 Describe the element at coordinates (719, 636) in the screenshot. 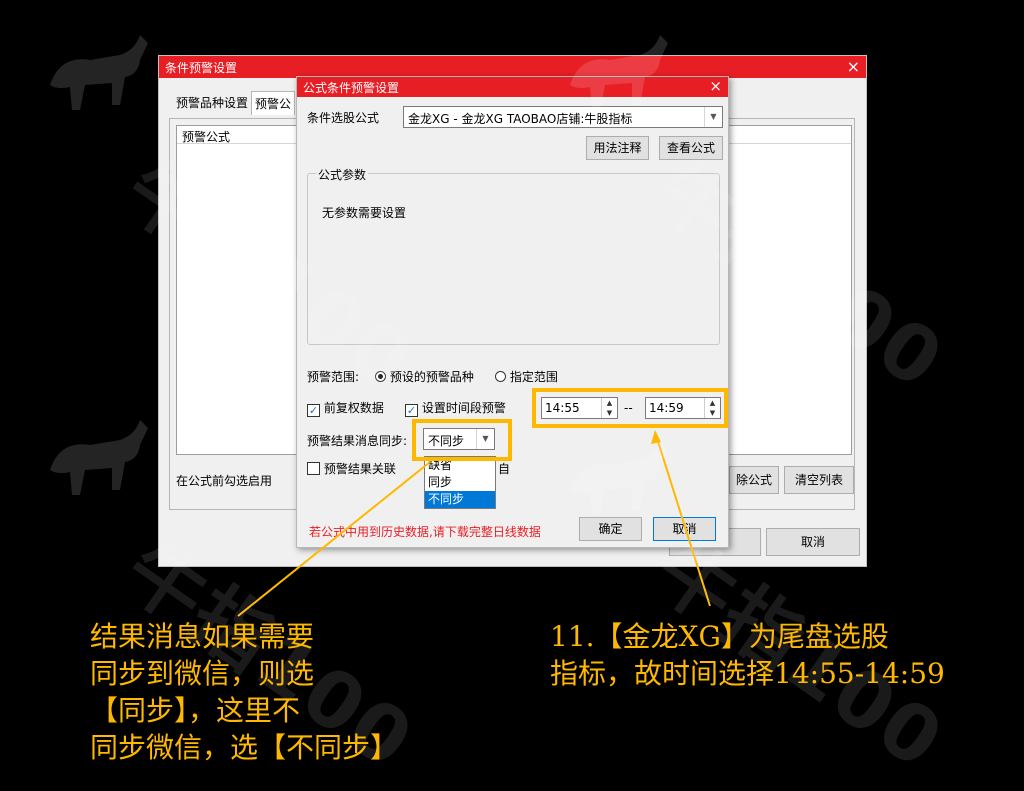

I see `right-caption-line: 11.【金龙XG】为尾盘选股` at that location.